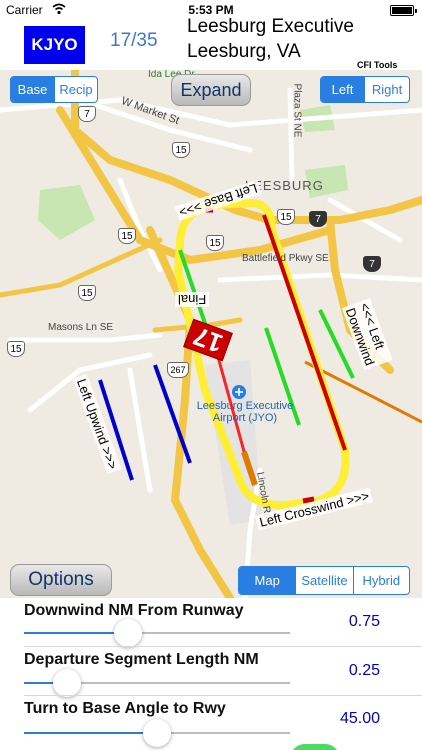 The height and width of the screenshot is (750, 422). Describe the element at coordinates (245, 406) in the screenshot. I see `airport-map-label-line1: Leesburg Executive` at that location.